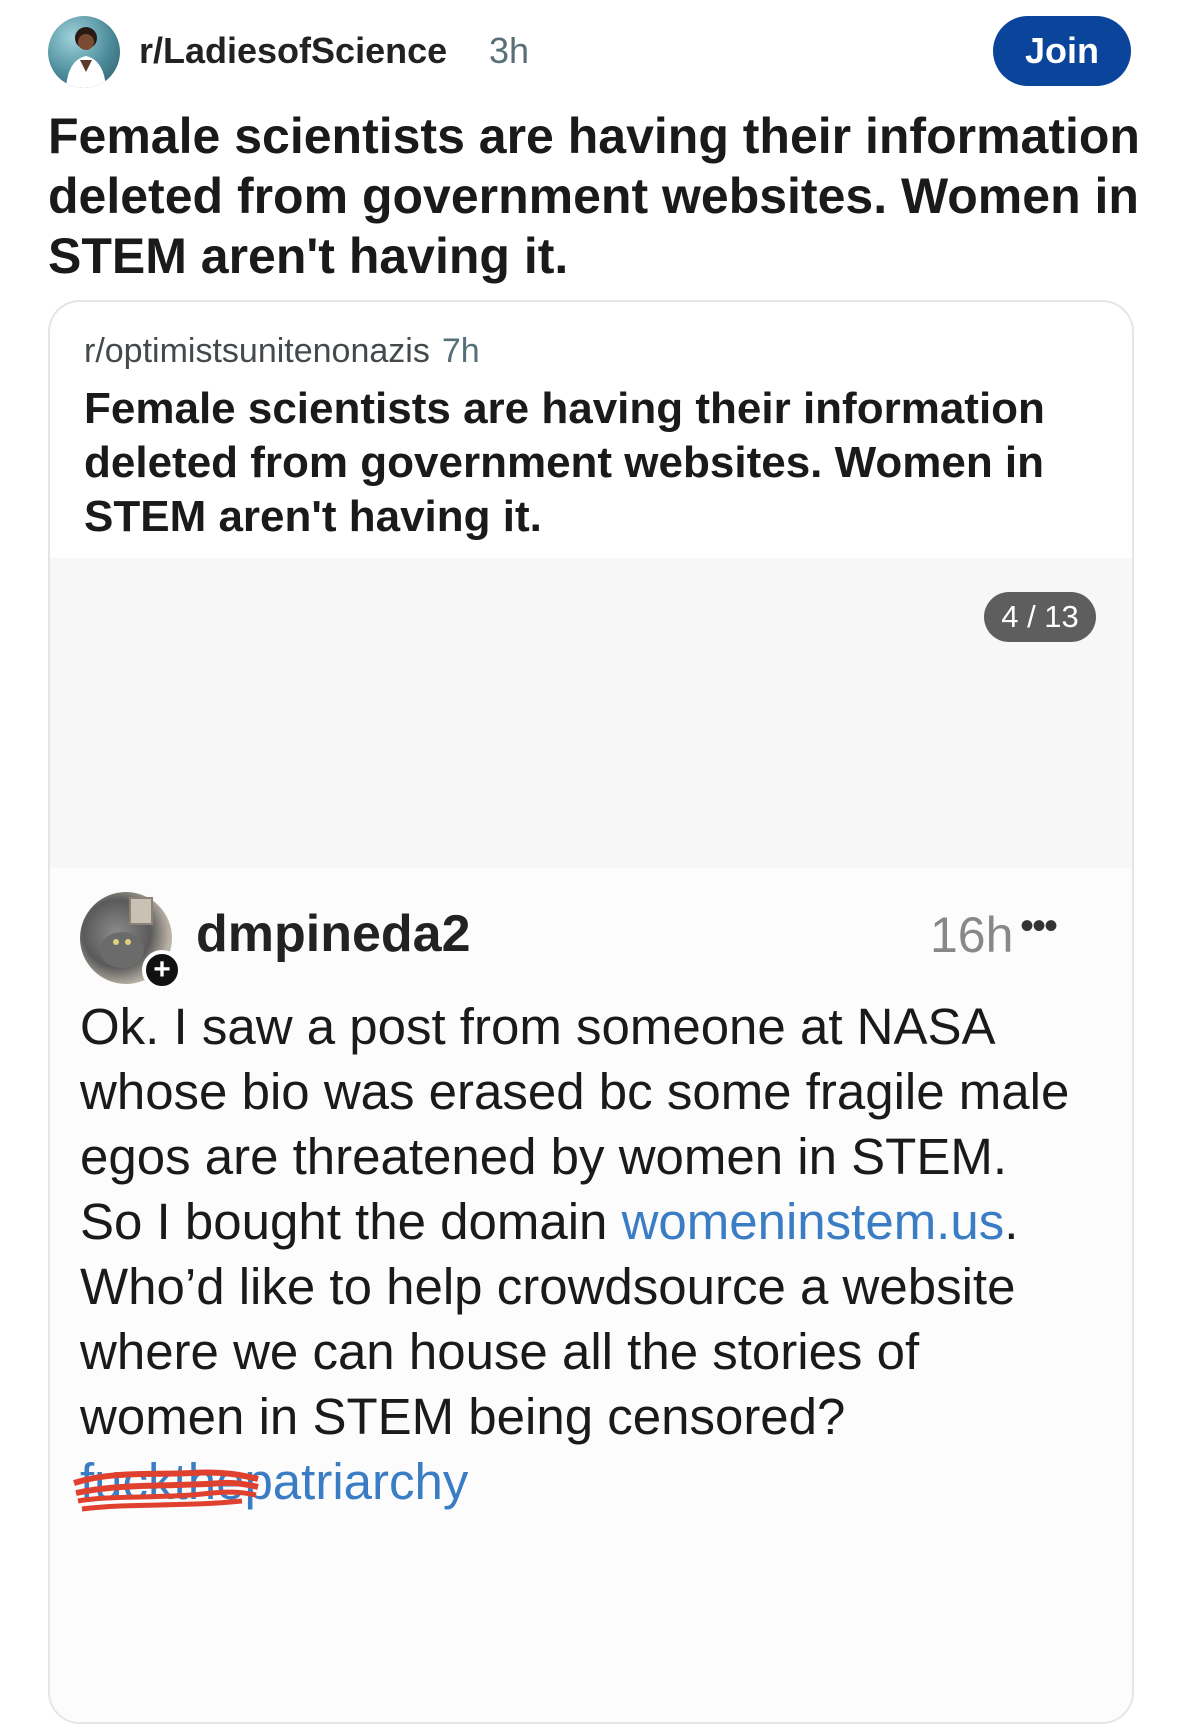 The image size is (1179, 1724). I want to click on more-options-icon: •••, so click(1039, 926).